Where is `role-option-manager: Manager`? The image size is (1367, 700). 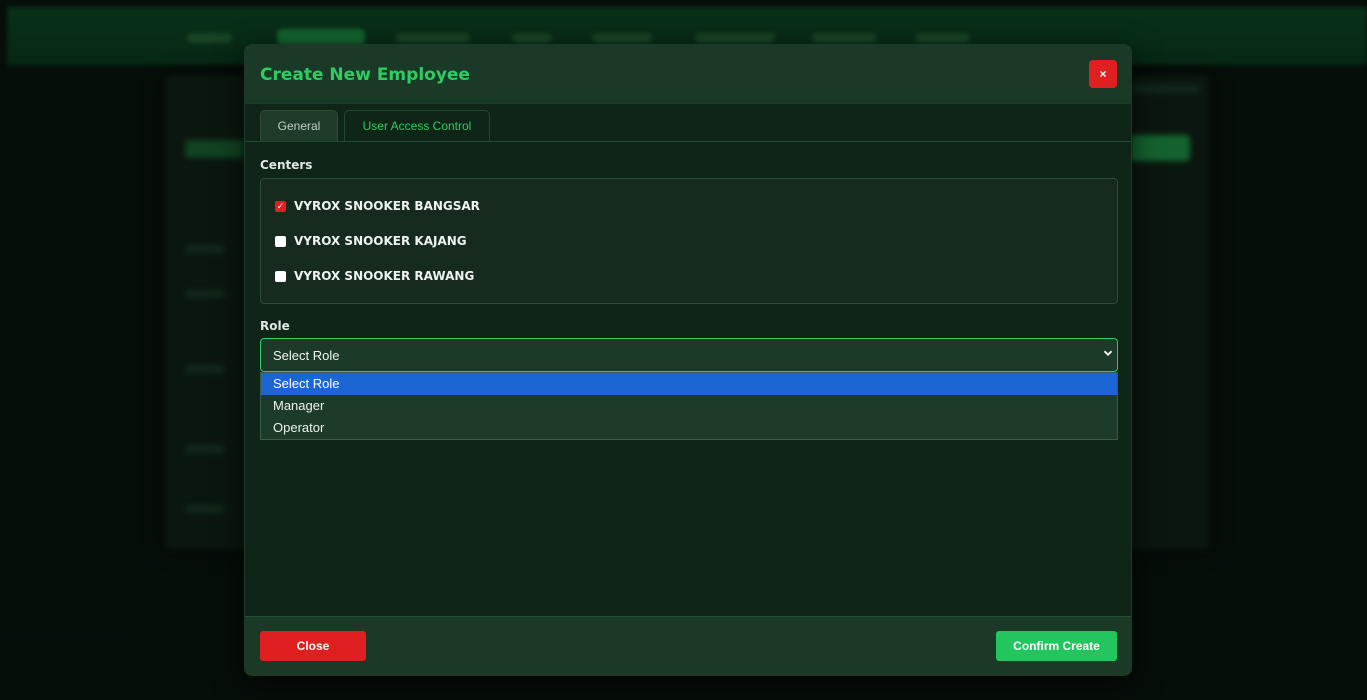
role-option-manager: Manager is located at coordinates (689, 406).